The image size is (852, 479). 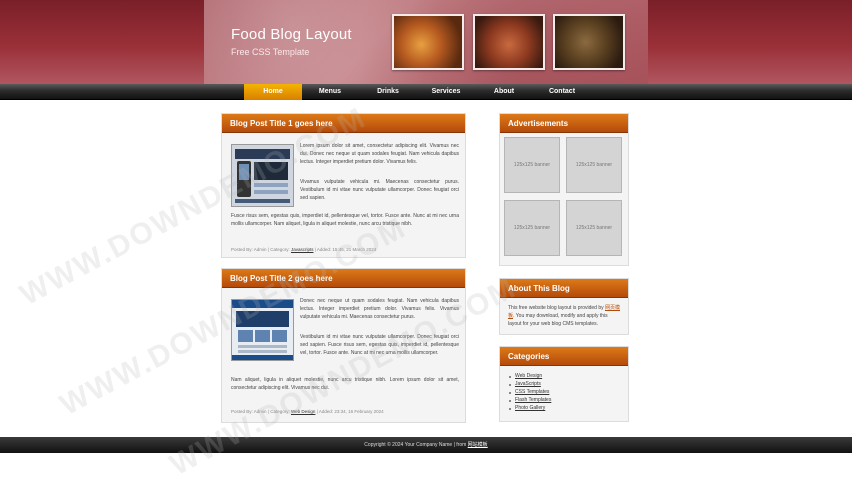 What do you see at coordinates (504, 92) in the screenshot?
I see `nav-about: About` at bounding box center [504, 92].